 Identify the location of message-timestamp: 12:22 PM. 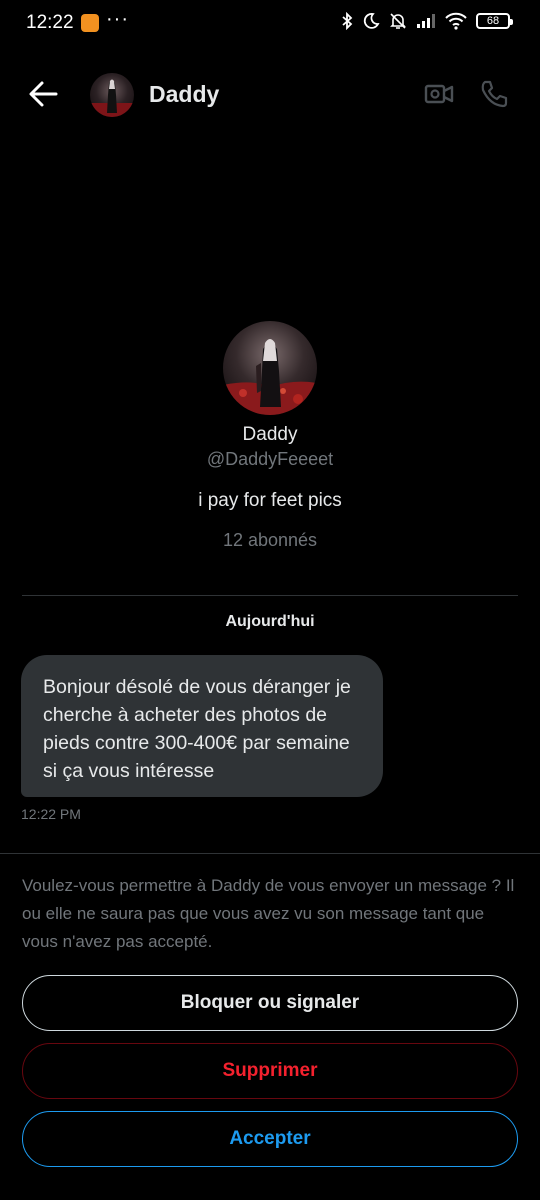
(51, 814).